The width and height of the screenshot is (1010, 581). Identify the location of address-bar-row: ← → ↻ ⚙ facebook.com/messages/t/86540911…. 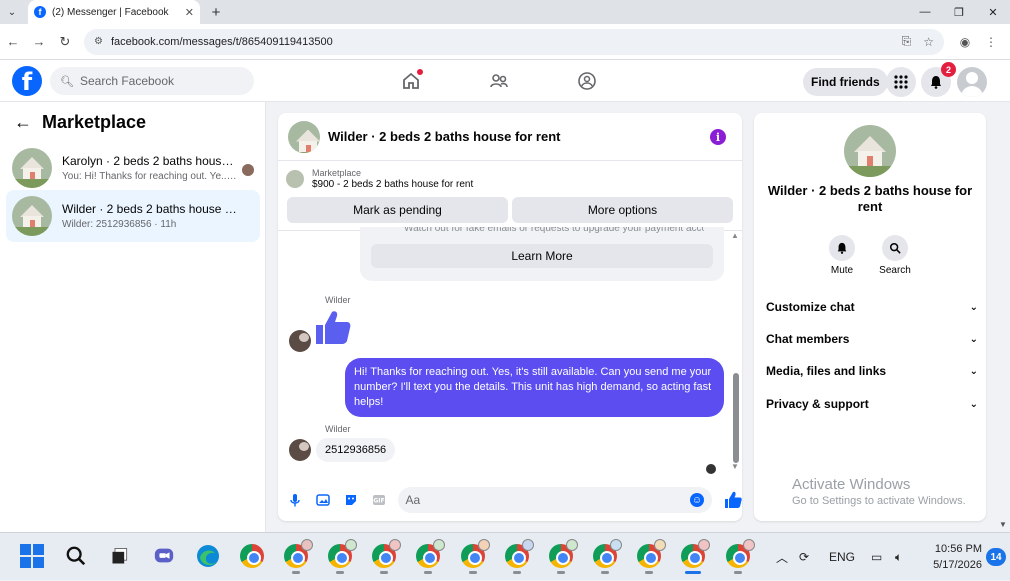
(505, 42).